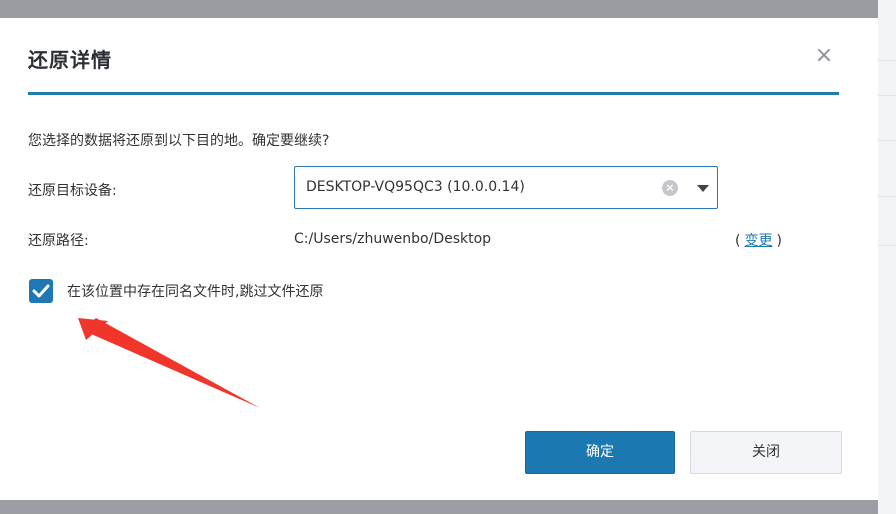 Image resolution: width=896 pixels, height=514 pixels. Describe the element at coordinates (824, 56) in the screenshot. I see `close-icon: ×` at that location.